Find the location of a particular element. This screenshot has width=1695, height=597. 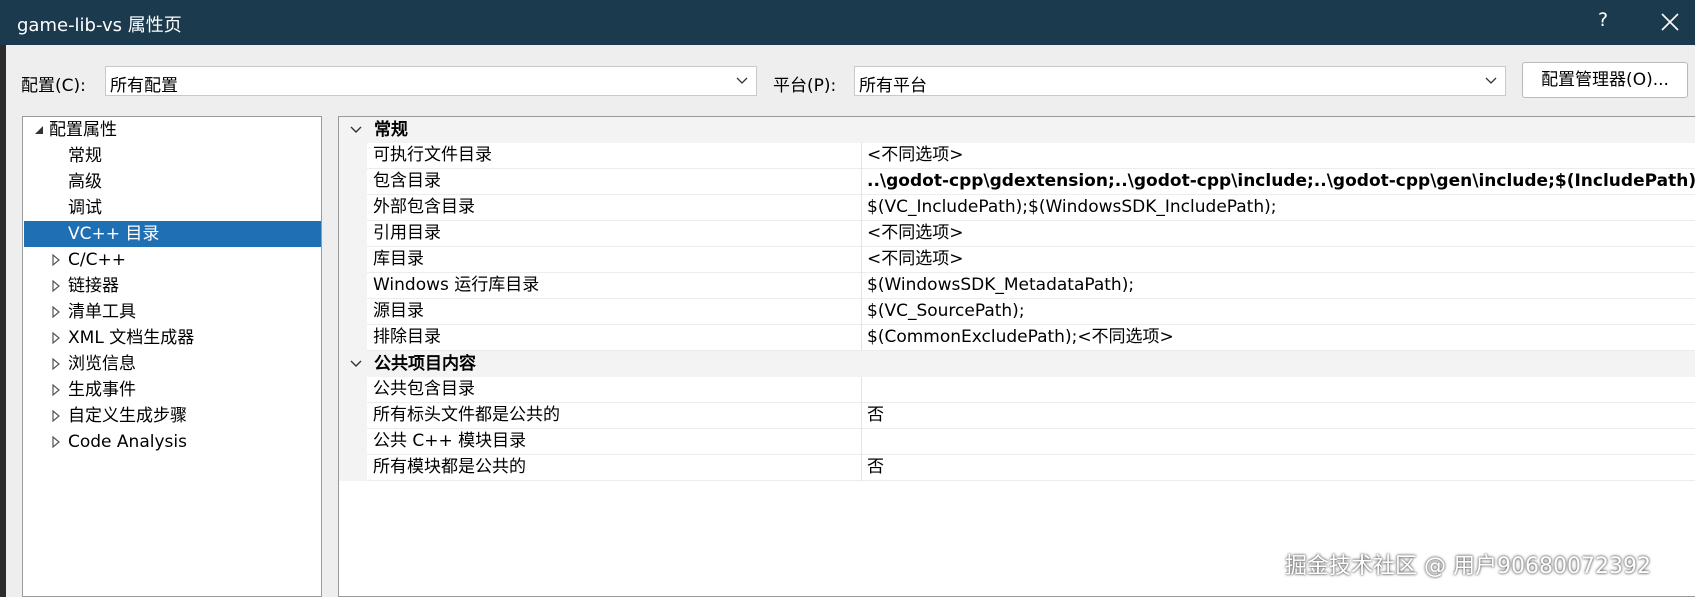

property-name: 公共 C++ 模块目录 is located at coordinates (450, 441).